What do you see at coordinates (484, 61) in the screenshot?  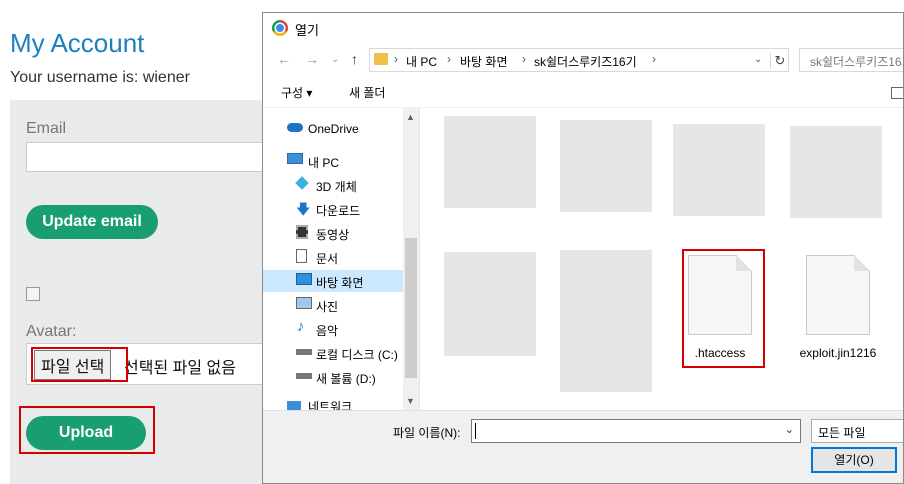 I see `breadcrumb-desktop: 바탕 화면` at bounding box center [484, 61].